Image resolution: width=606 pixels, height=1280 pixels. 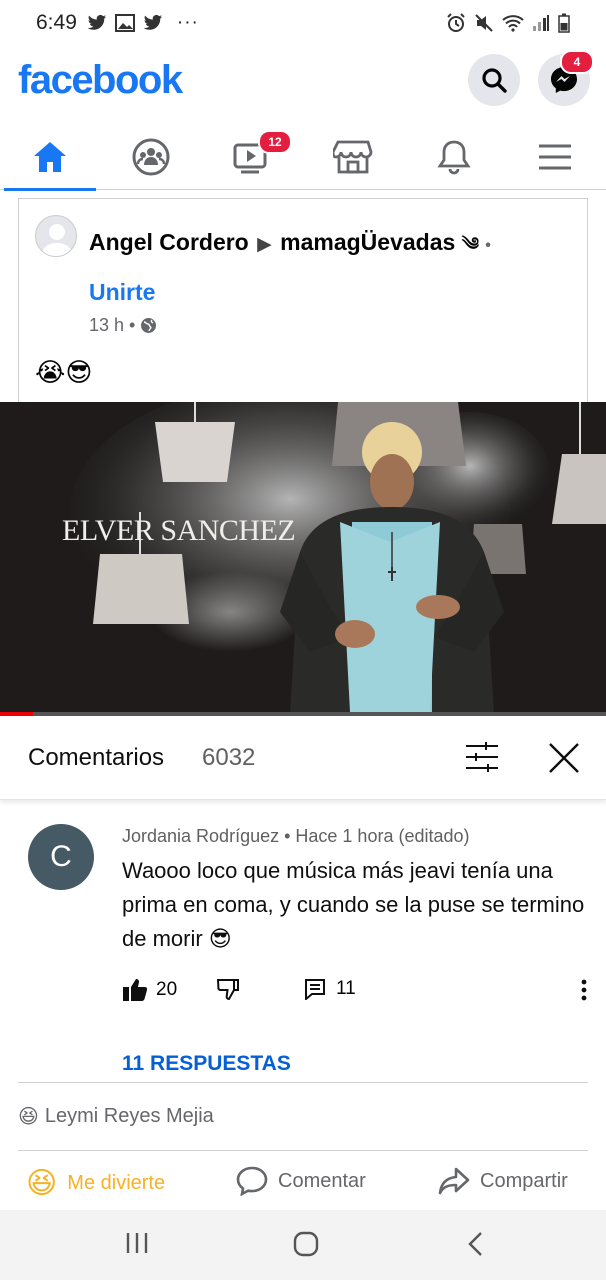 I want to click on home-circle-icon, so click(x=306, y=1244).